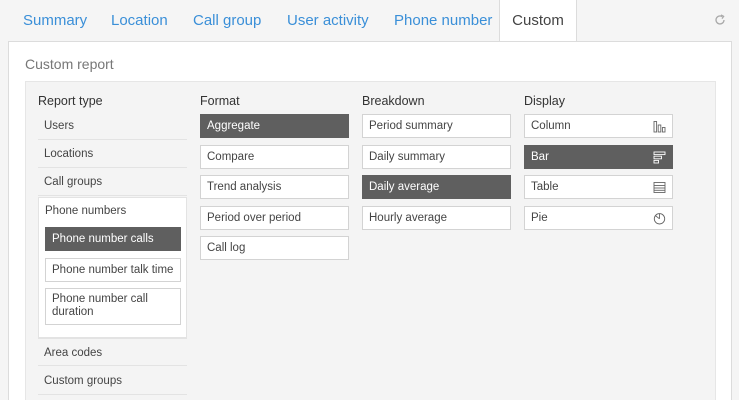  What do you see at coordinates (436, 126) in the screenshot?
I see `breakdown-period-summary-option: Period summary` at bounding box center [436, 126].